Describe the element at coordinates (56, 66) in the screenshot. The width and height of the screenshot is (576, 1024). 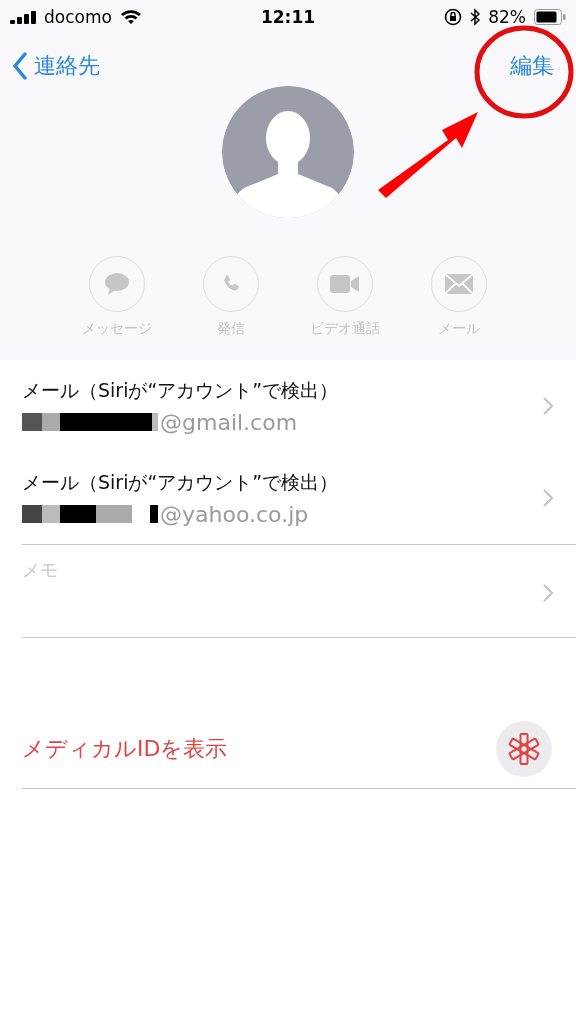
I see `back-link: 連絡先` at that location.